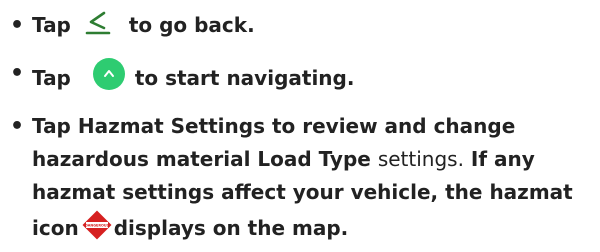  What do you see at coordinates (244, 78) in the screenshot?
I see `instruction-text: to start navigating.` at bounding box center [244, 78].